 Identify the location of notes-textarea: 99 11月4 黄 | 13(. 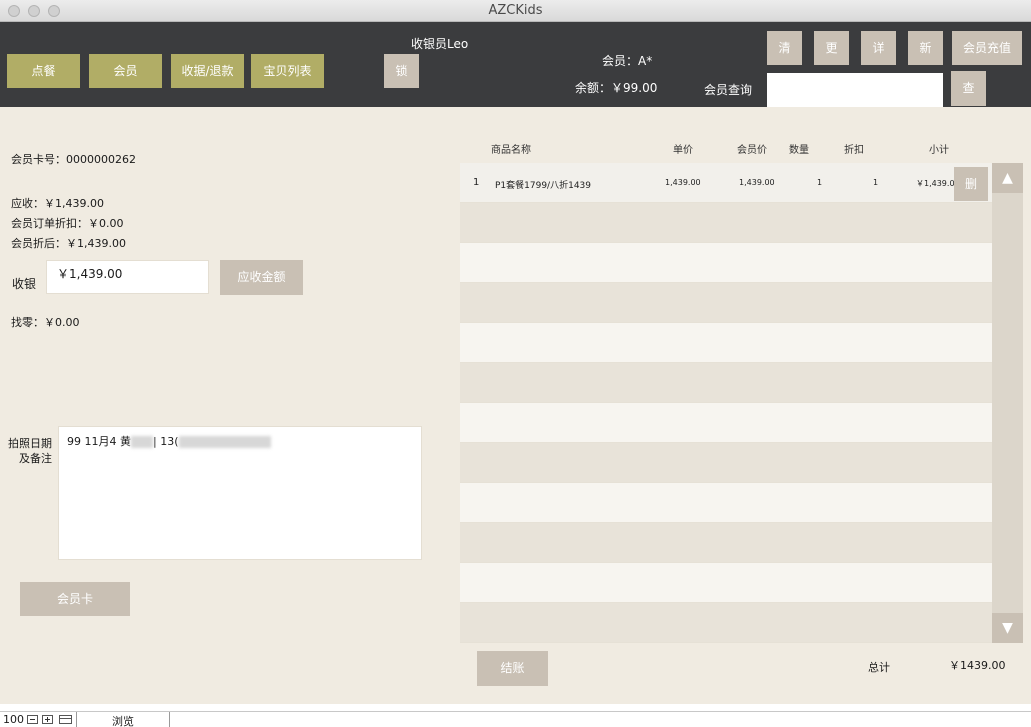
(240, 493).